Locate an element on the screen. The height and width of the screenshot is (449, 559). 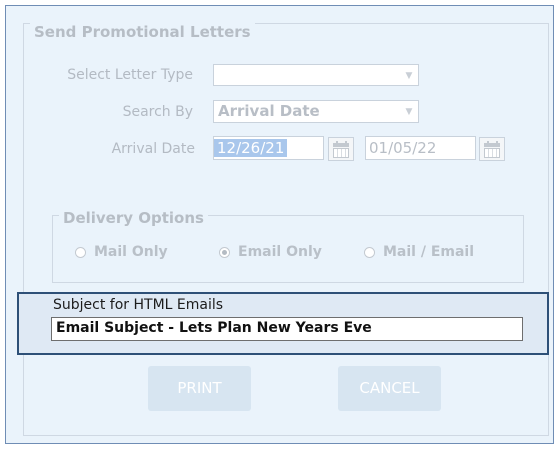
arrival-date-label: Arrival Date is located at coordinates (153, 149).